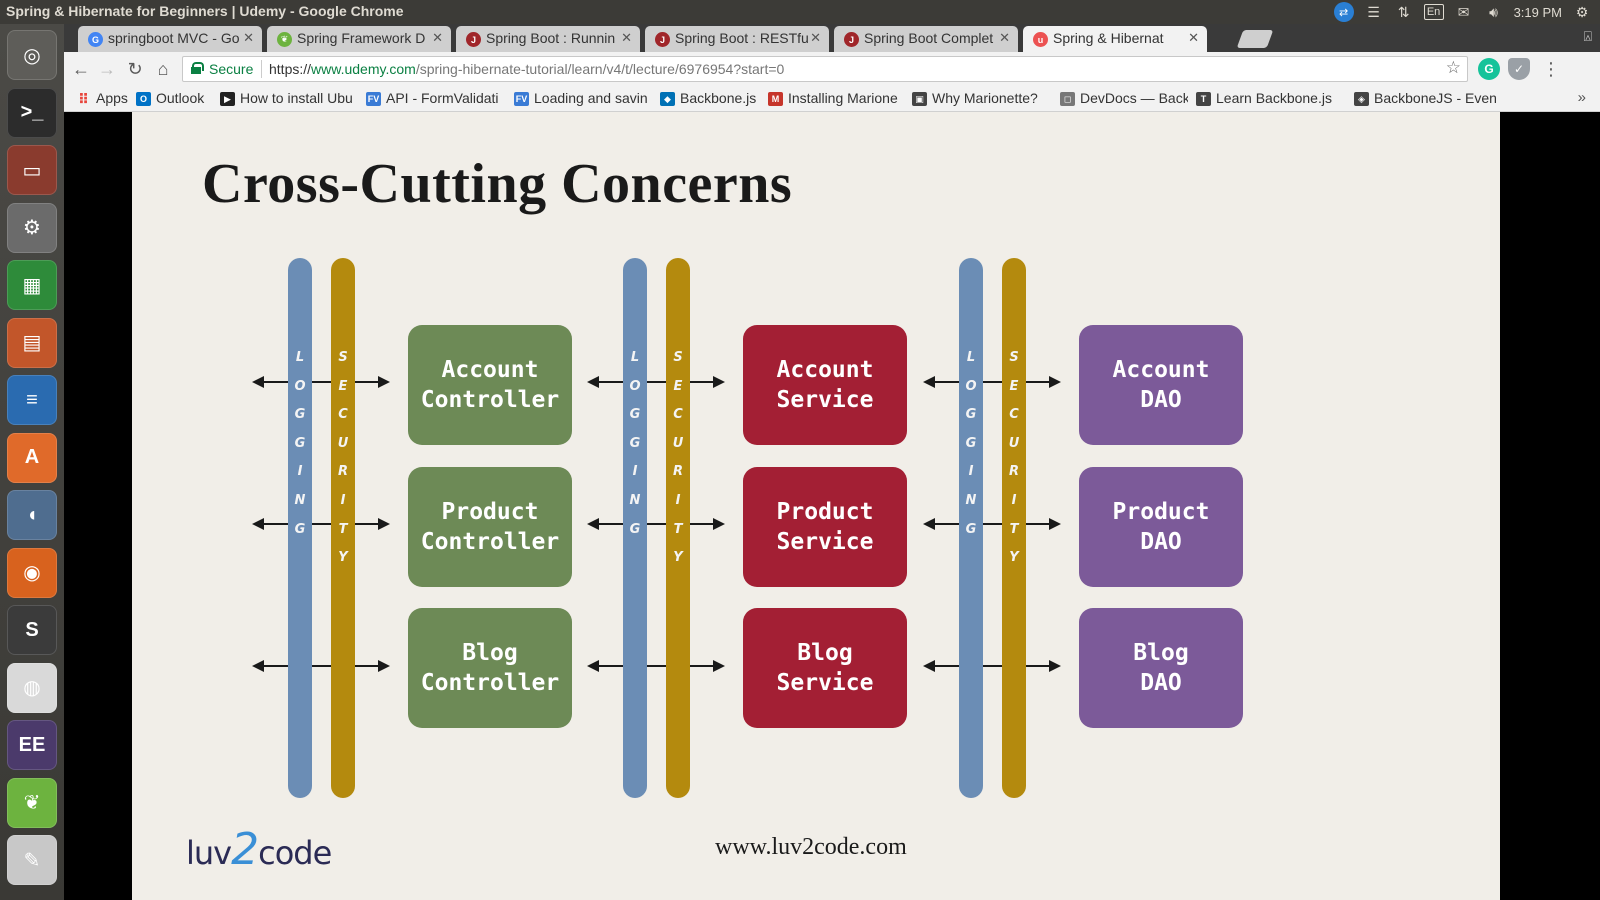  Describe the element at coordinates (135, 69) in the screenshot. I see `reload-icon: ↻` at that location.